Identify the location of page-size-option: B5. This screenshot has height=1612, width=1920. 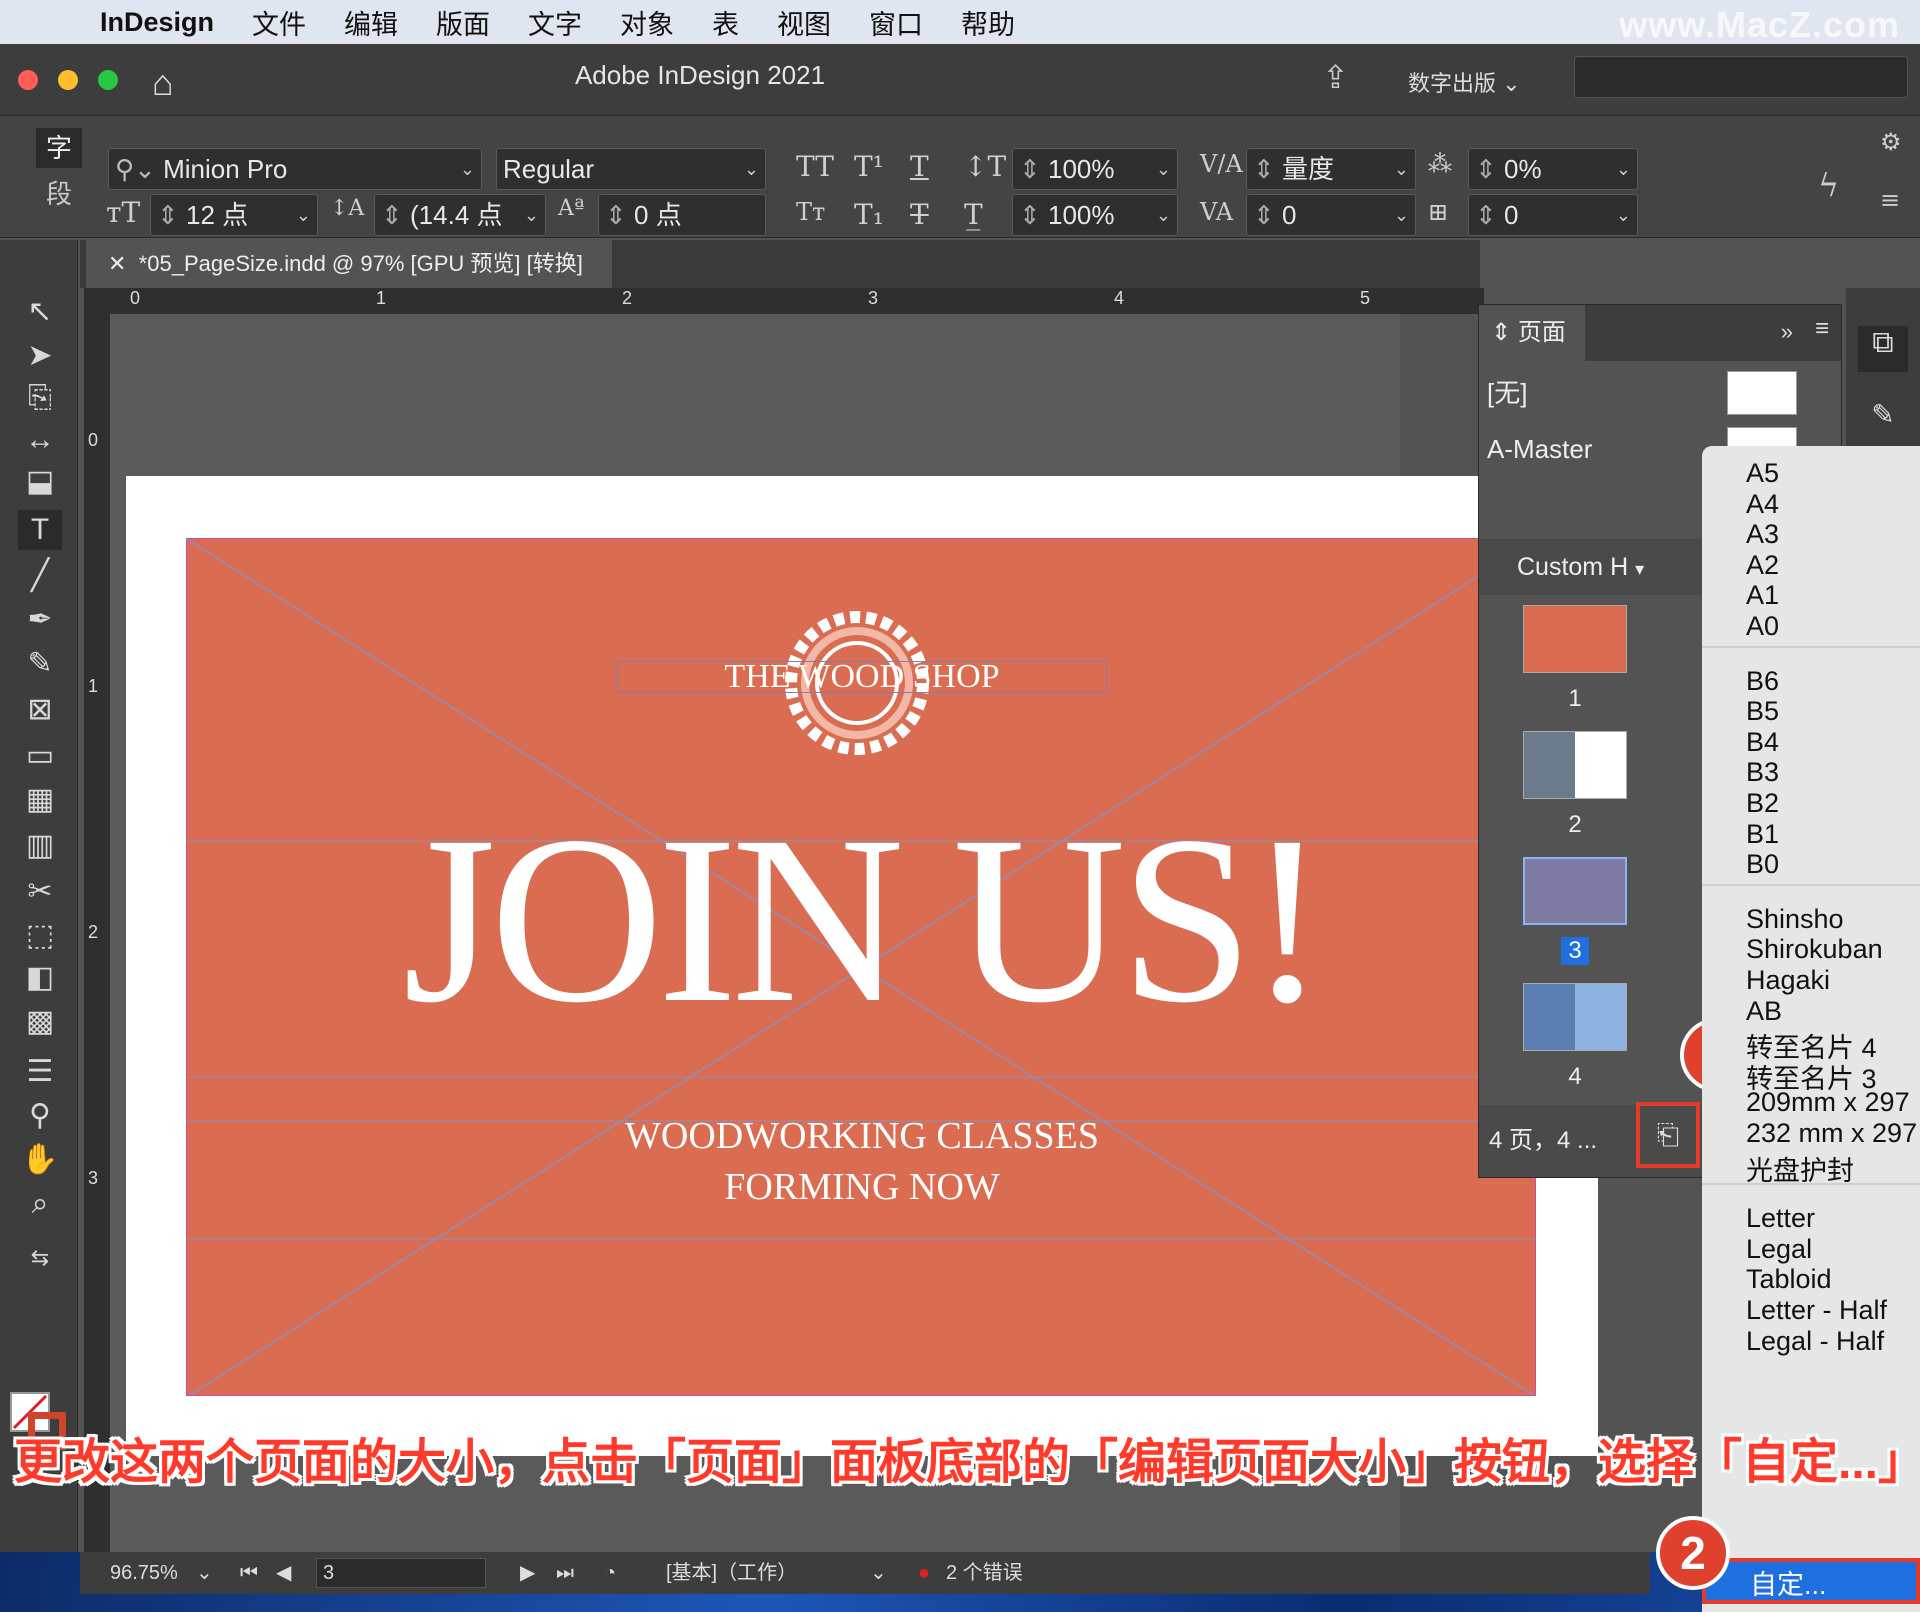
(1762, 711).